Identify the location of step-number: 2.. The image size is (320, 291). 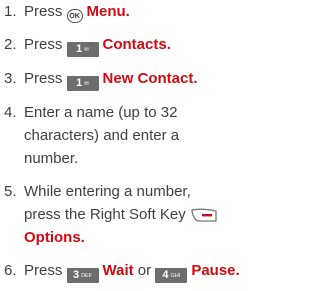
(10, 44).